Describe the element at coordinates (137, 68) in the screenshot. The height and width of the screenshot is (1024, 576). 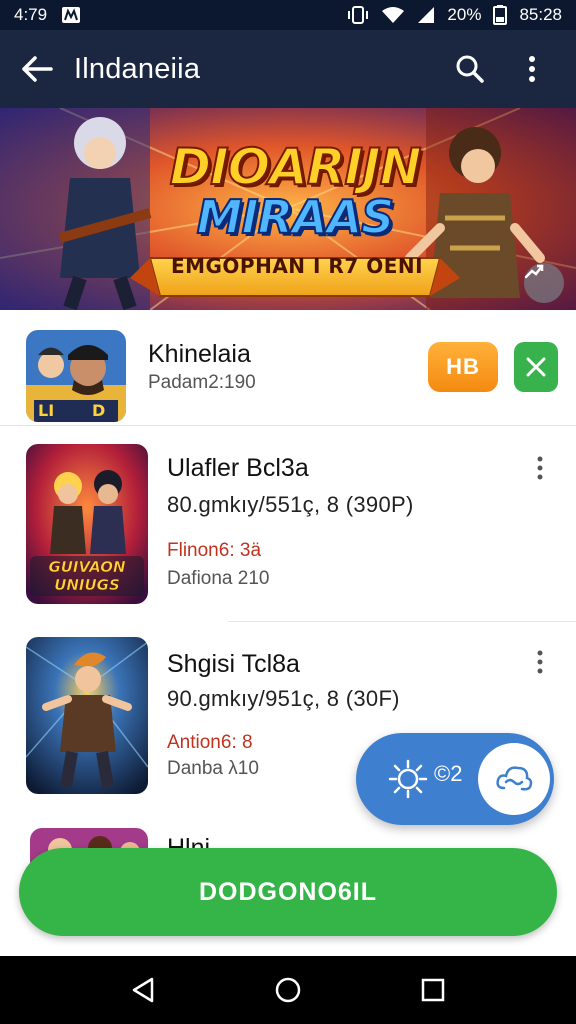
I see `app-title: Ilndaneiia` at that location.